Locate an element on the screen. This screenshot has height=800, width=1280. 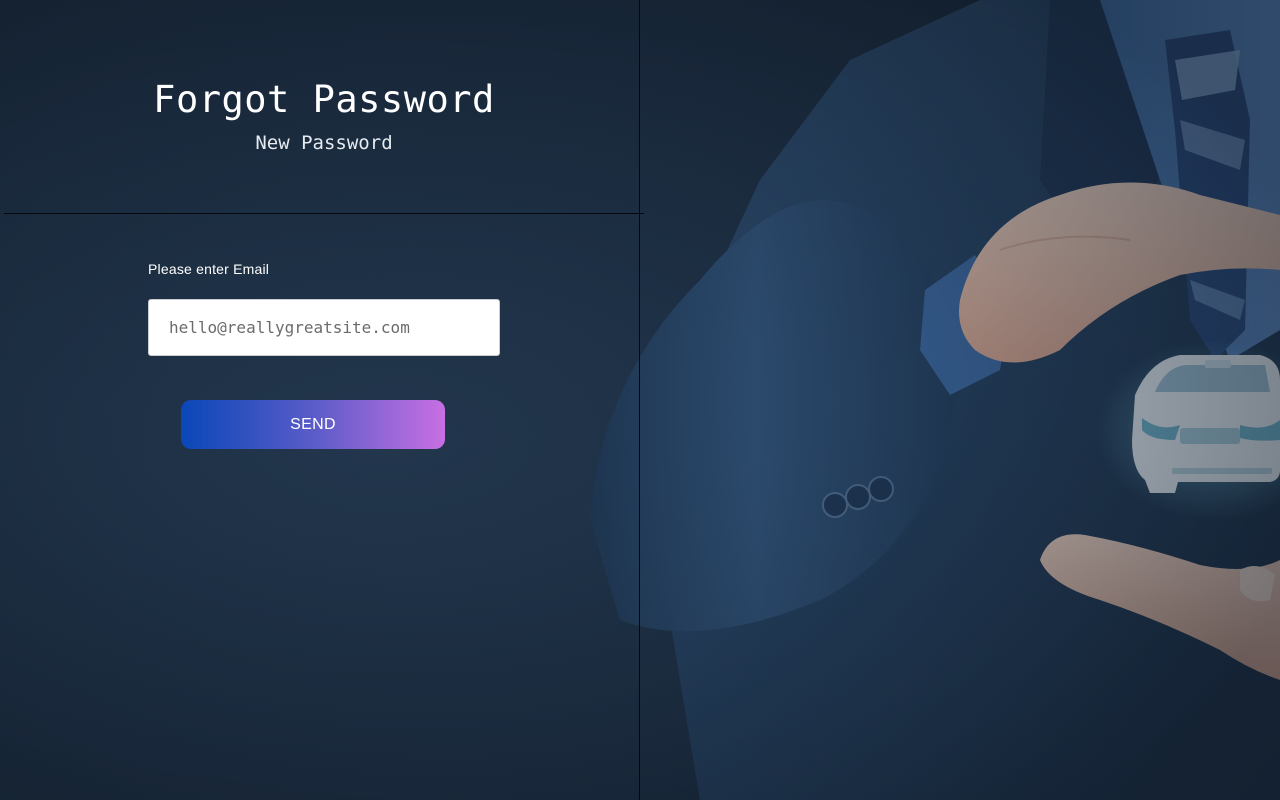
email-label: Please enter Email is located at coordinates (209, 269).